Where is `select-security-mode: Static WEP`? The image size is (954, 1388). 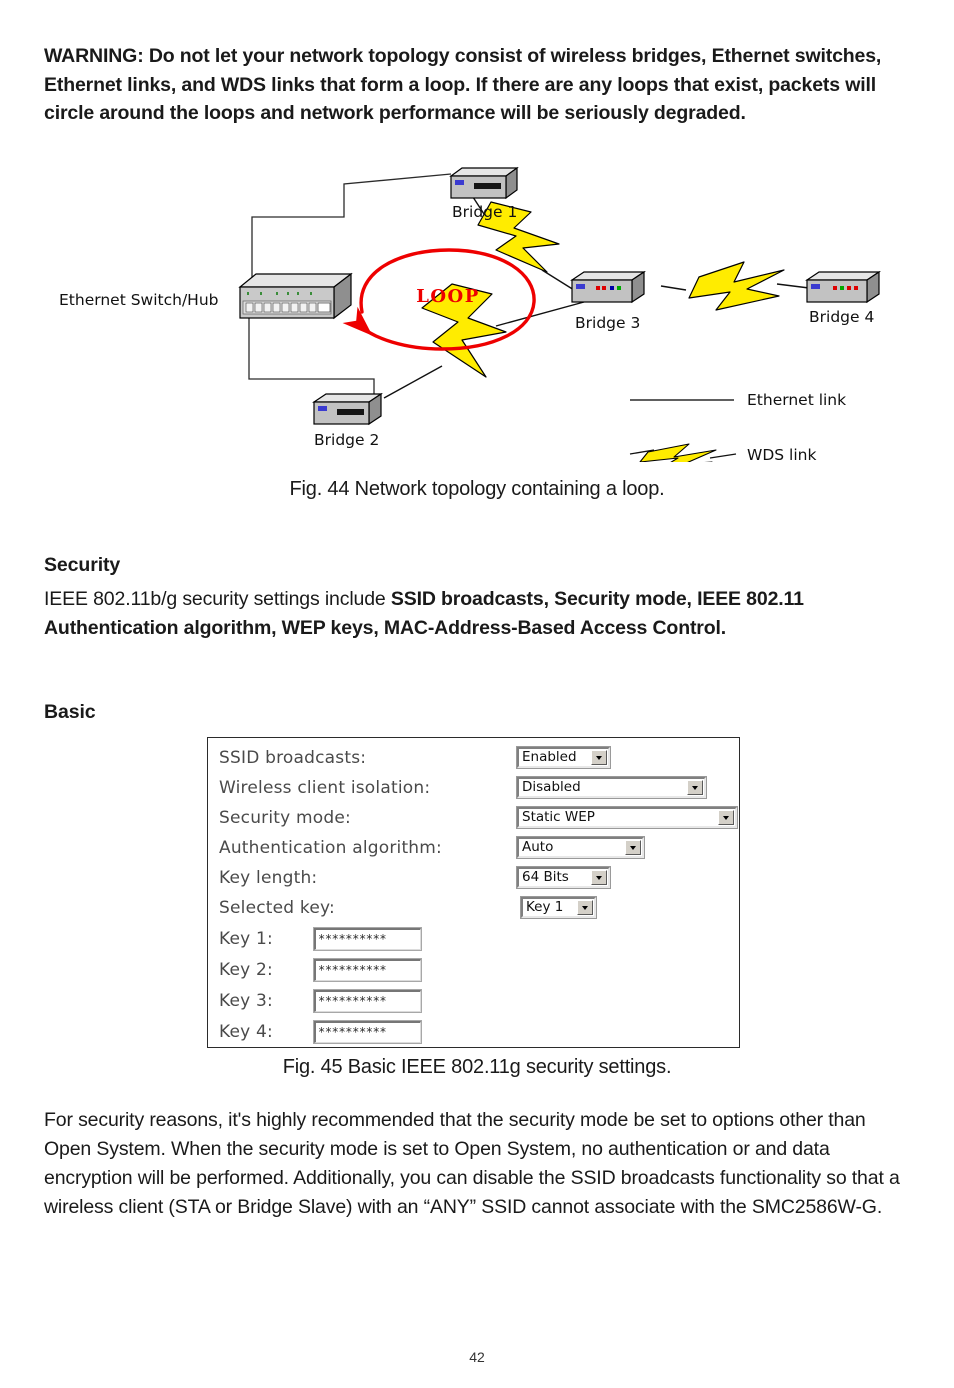 select-security-mode: Static WEP is located at coordinates (627, 817).